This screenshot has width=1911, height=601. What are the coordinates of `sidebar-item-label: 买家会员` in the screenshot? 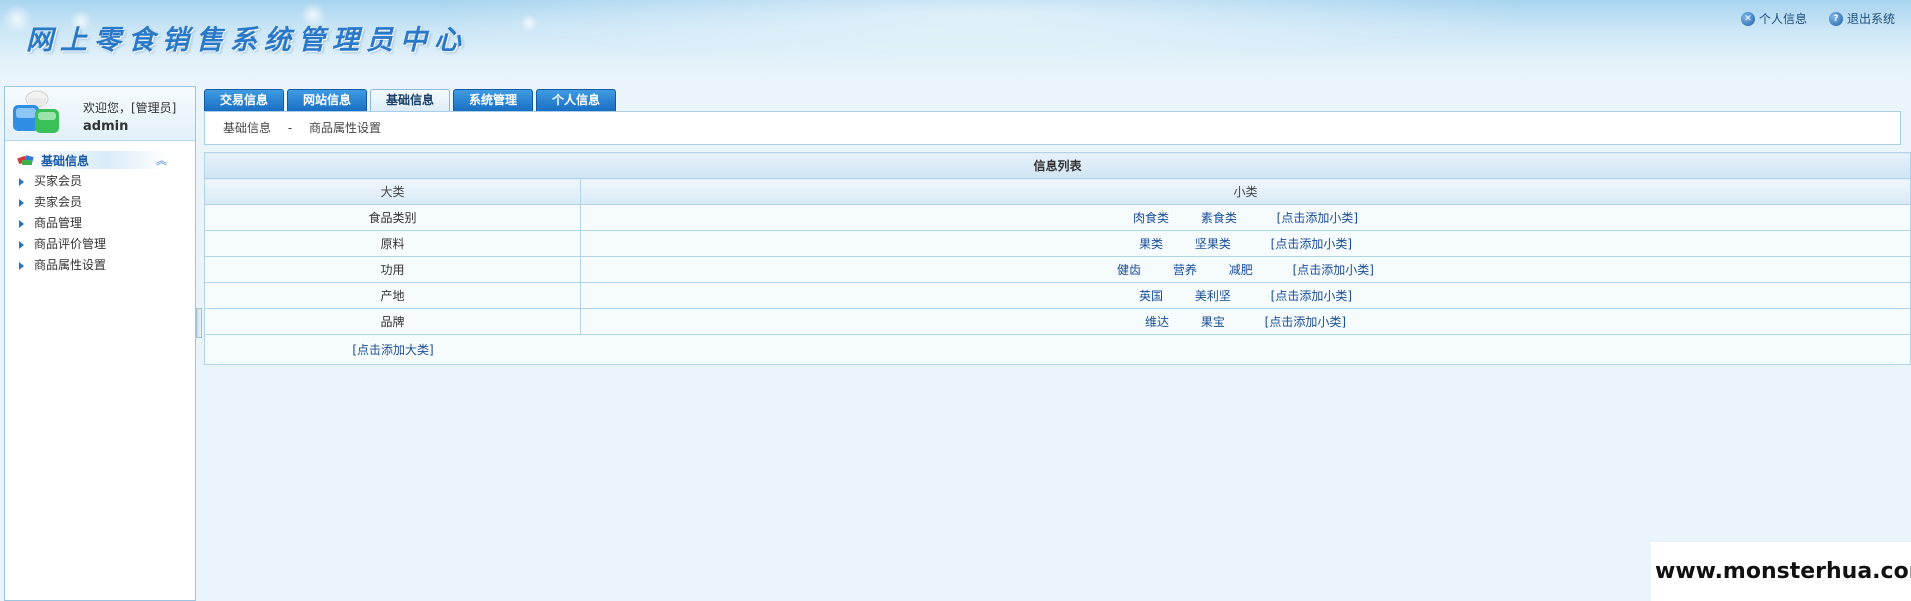 It's located at (58, 181).